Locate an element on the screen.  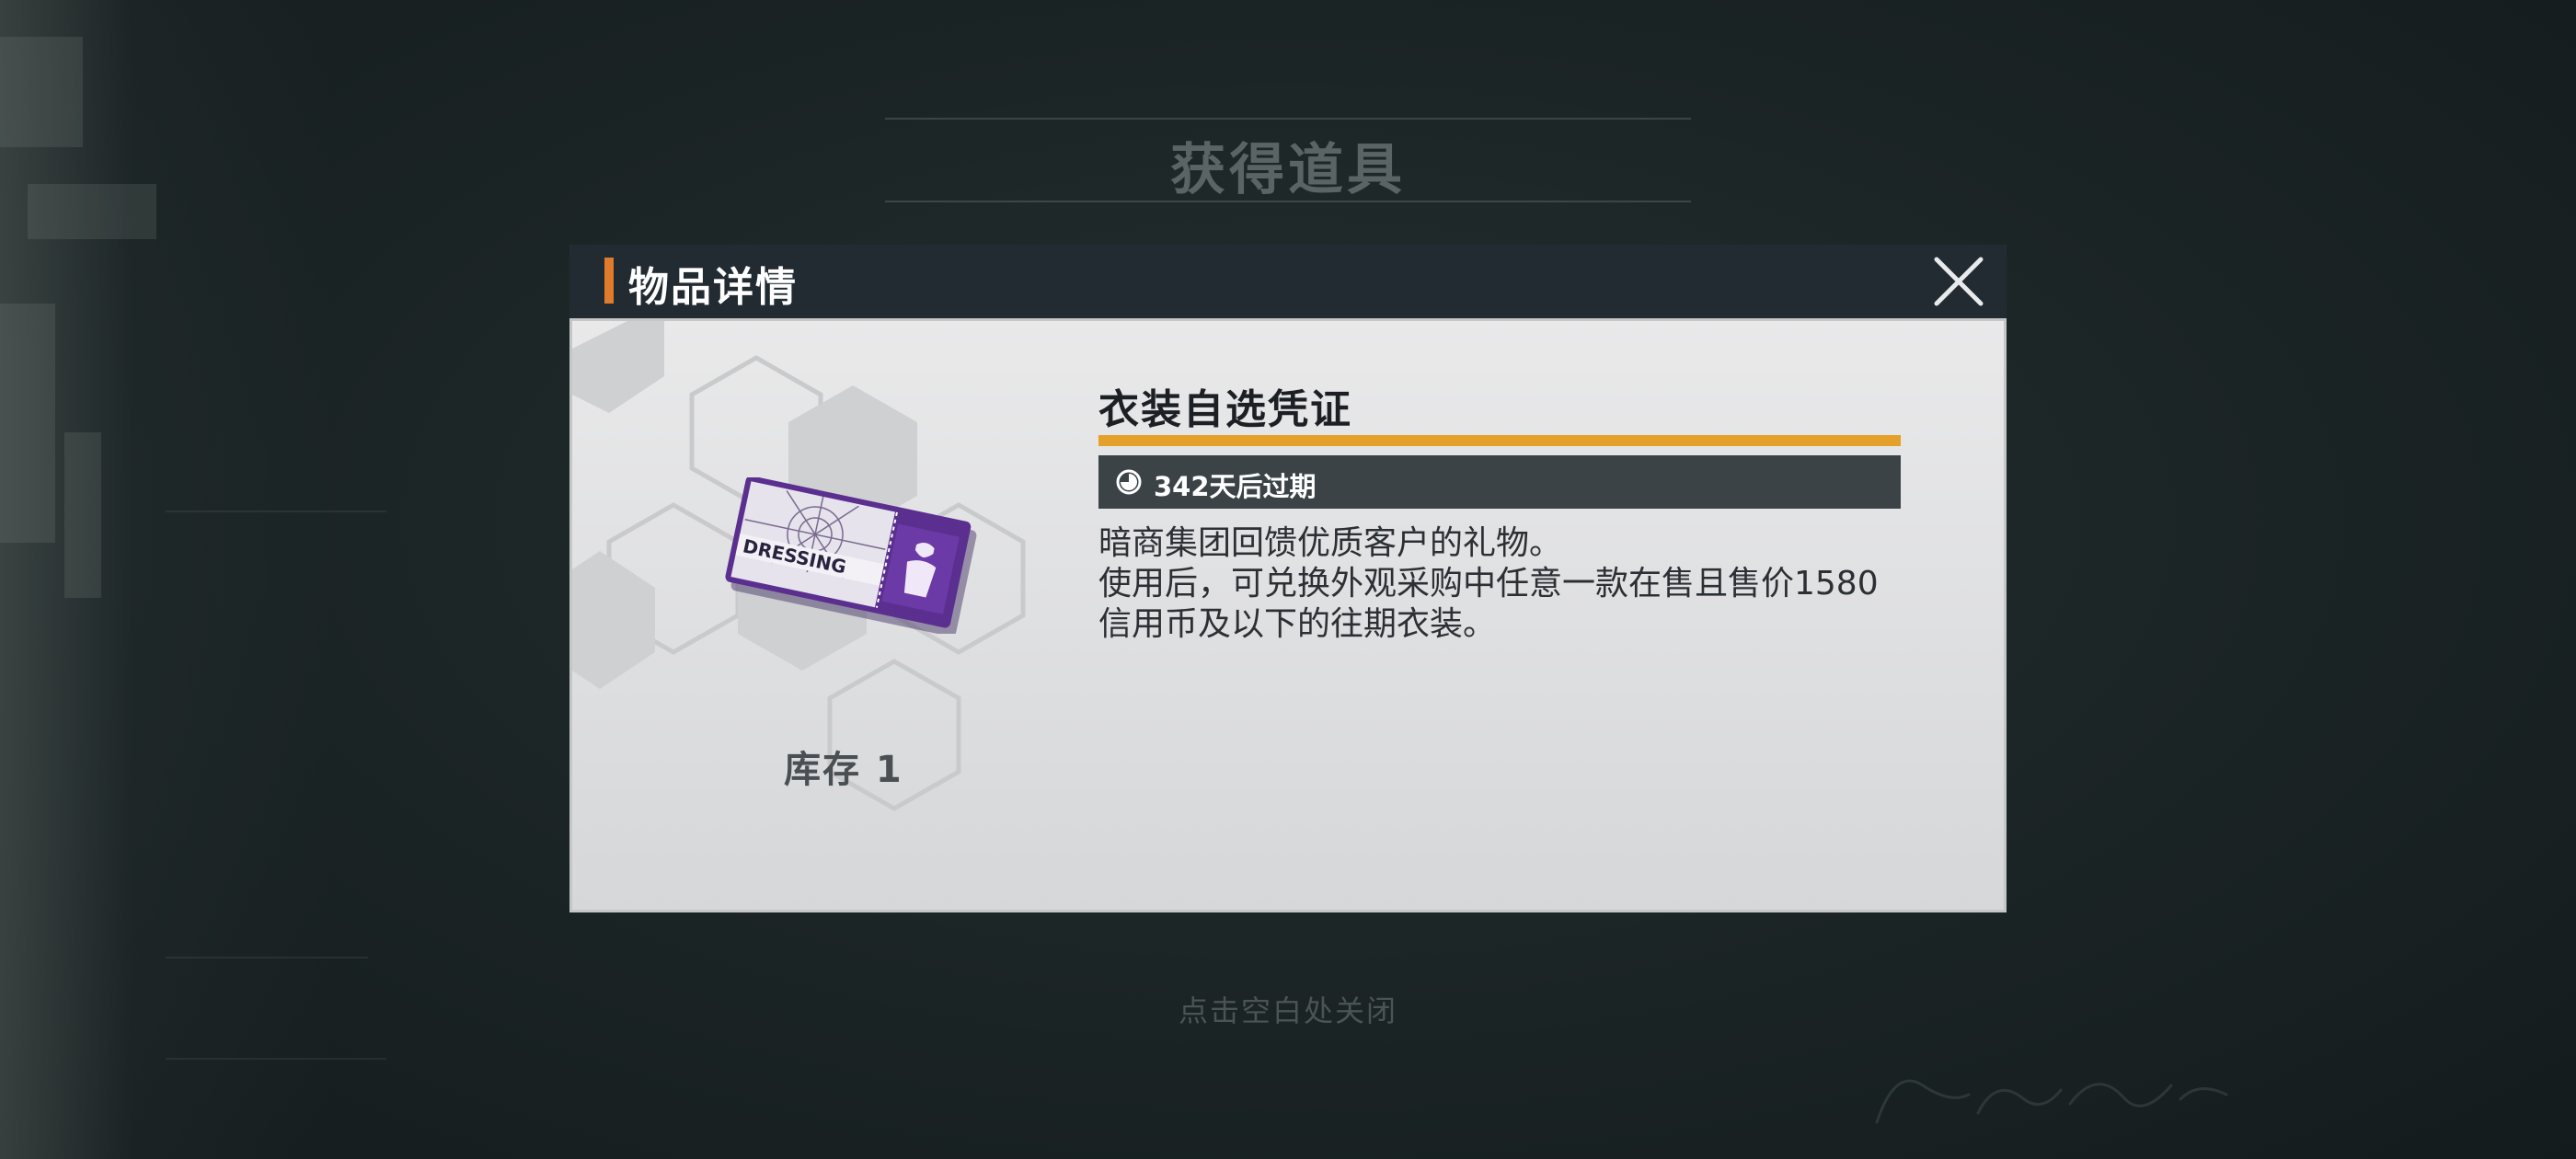
dialog-header: 物品详情 is located at coordinates (1288, 281).